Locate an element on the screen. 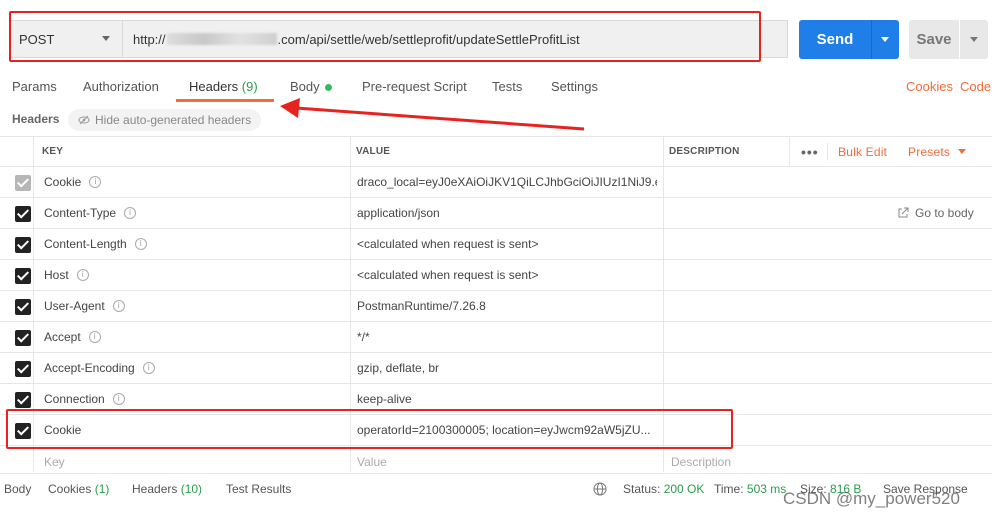 This screenshot has height=519, width=992. annotation-box-url is located at coordinates (385, 36).